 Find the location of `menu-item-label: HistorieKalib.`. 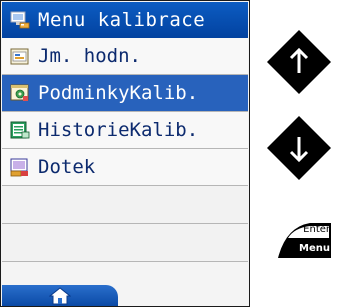

menu-item-label: HistorieKalib. is located at coordinates (118, 130).